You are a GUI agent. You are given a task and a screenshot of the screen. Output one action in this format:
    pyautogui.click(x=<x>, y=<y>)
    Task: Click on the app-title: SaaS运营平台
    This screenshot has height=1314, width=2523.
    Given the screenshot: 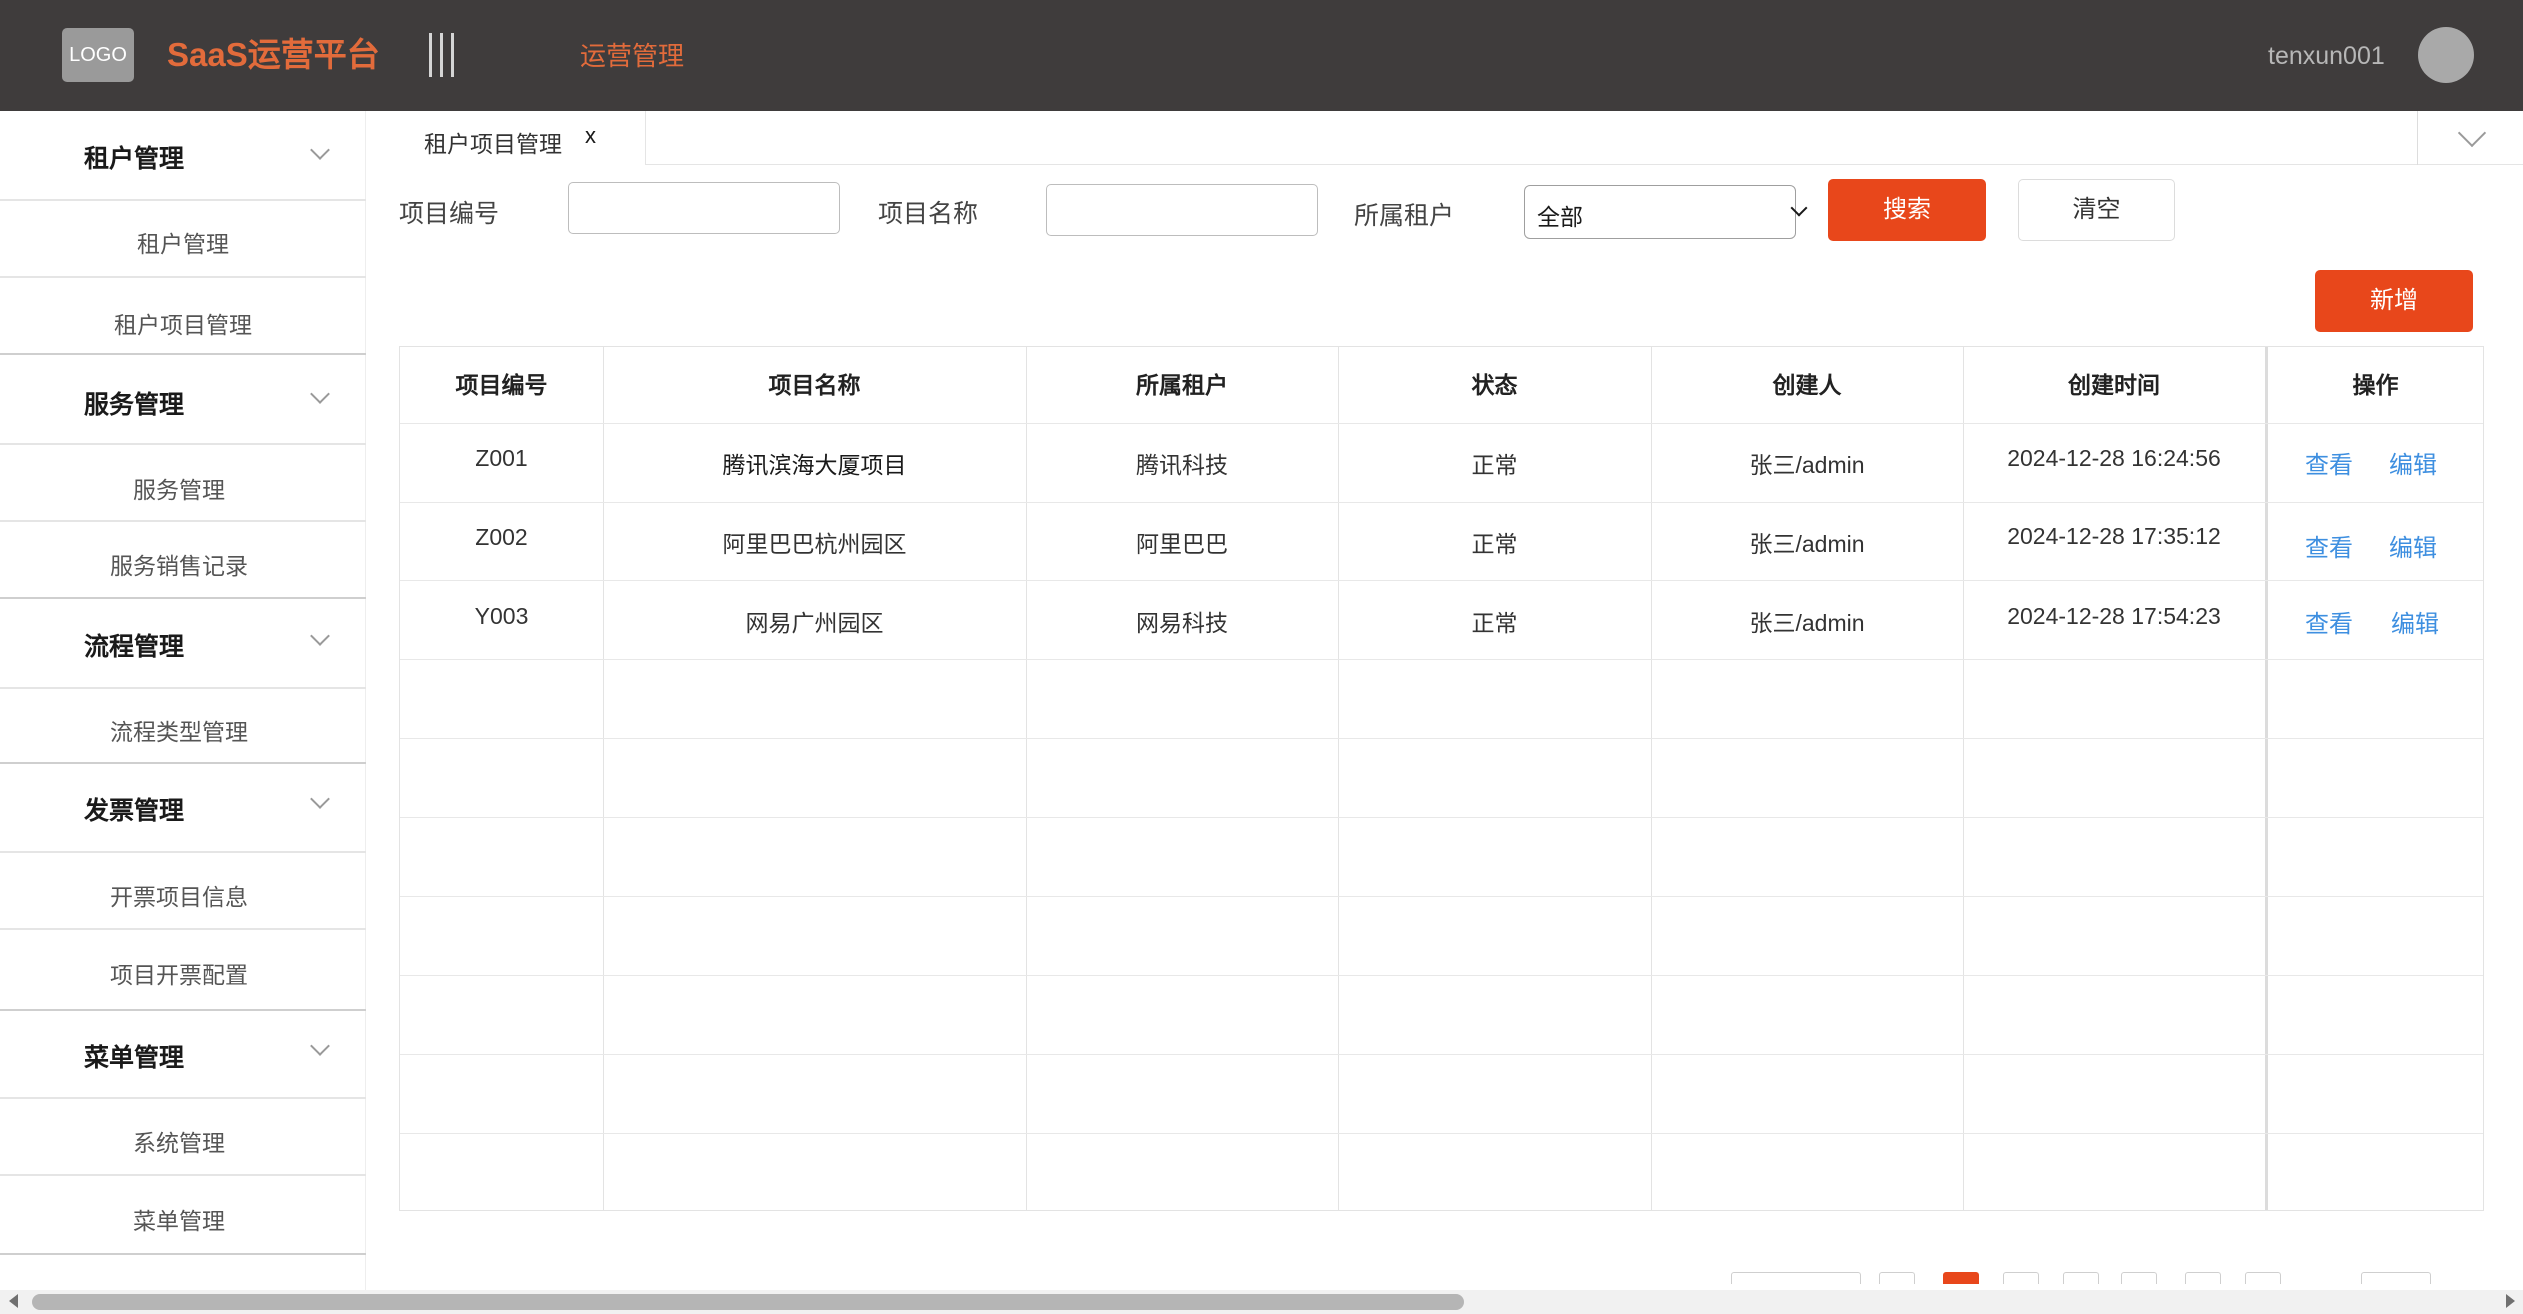 What is the action you would take?
    pyautogui.click(x=273, y=54)
    